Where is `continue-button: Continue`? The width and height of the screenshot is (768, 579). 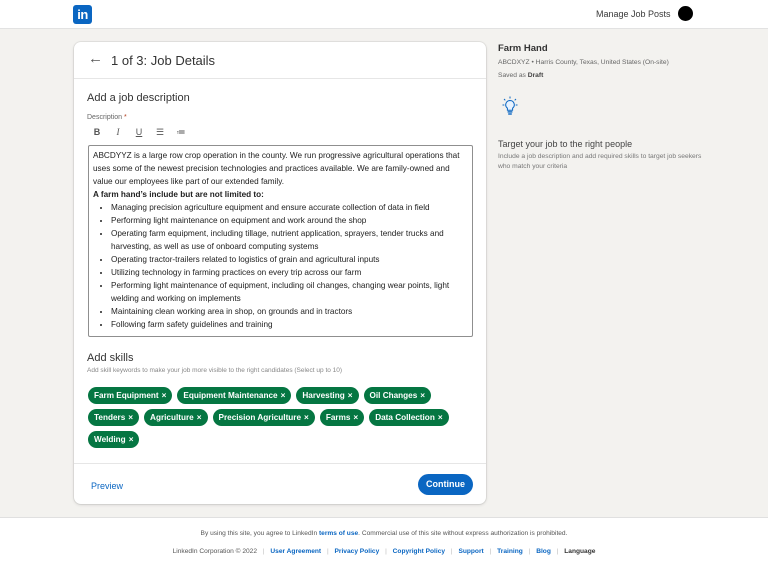 continue-button: Continue is located at coordinates (445, 484).